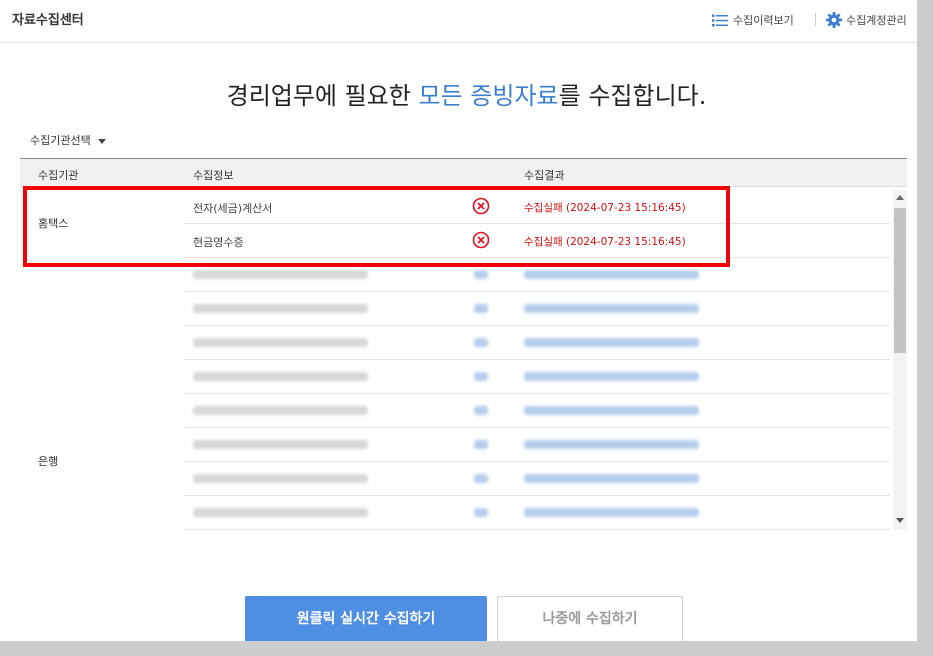  Describe the element at coordinates (60, 140) in the screenshot. I see `org-filter-label: 수집기관선택` at that location.